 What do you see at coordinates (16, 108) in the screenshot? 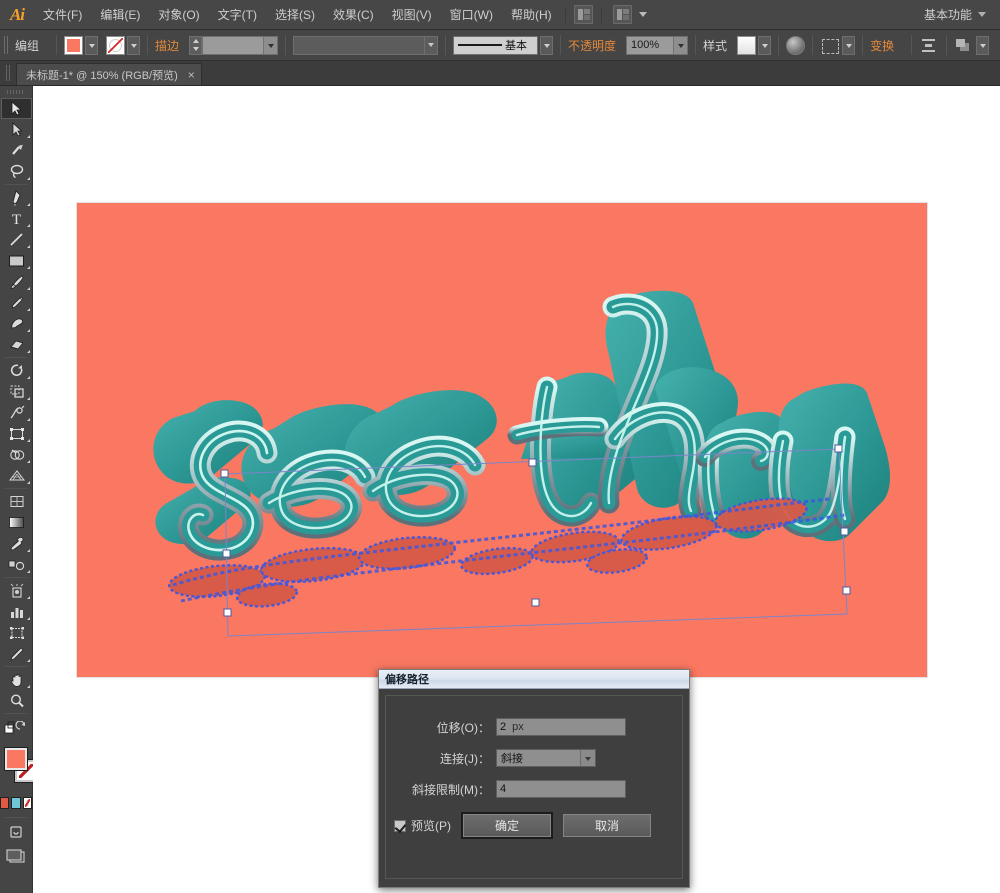
I see `selection-tool` at bounding box center [16, 108].